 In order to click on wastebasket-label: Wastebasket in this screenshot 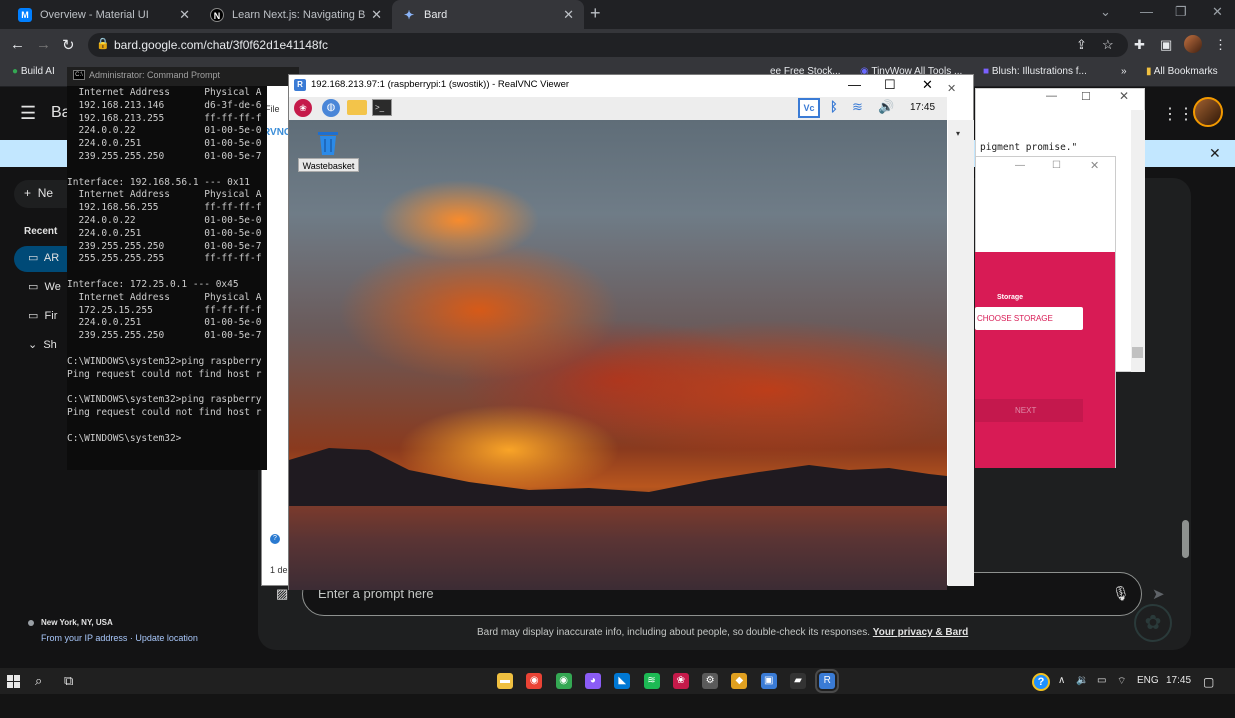, I will do `click(328, 165)`.